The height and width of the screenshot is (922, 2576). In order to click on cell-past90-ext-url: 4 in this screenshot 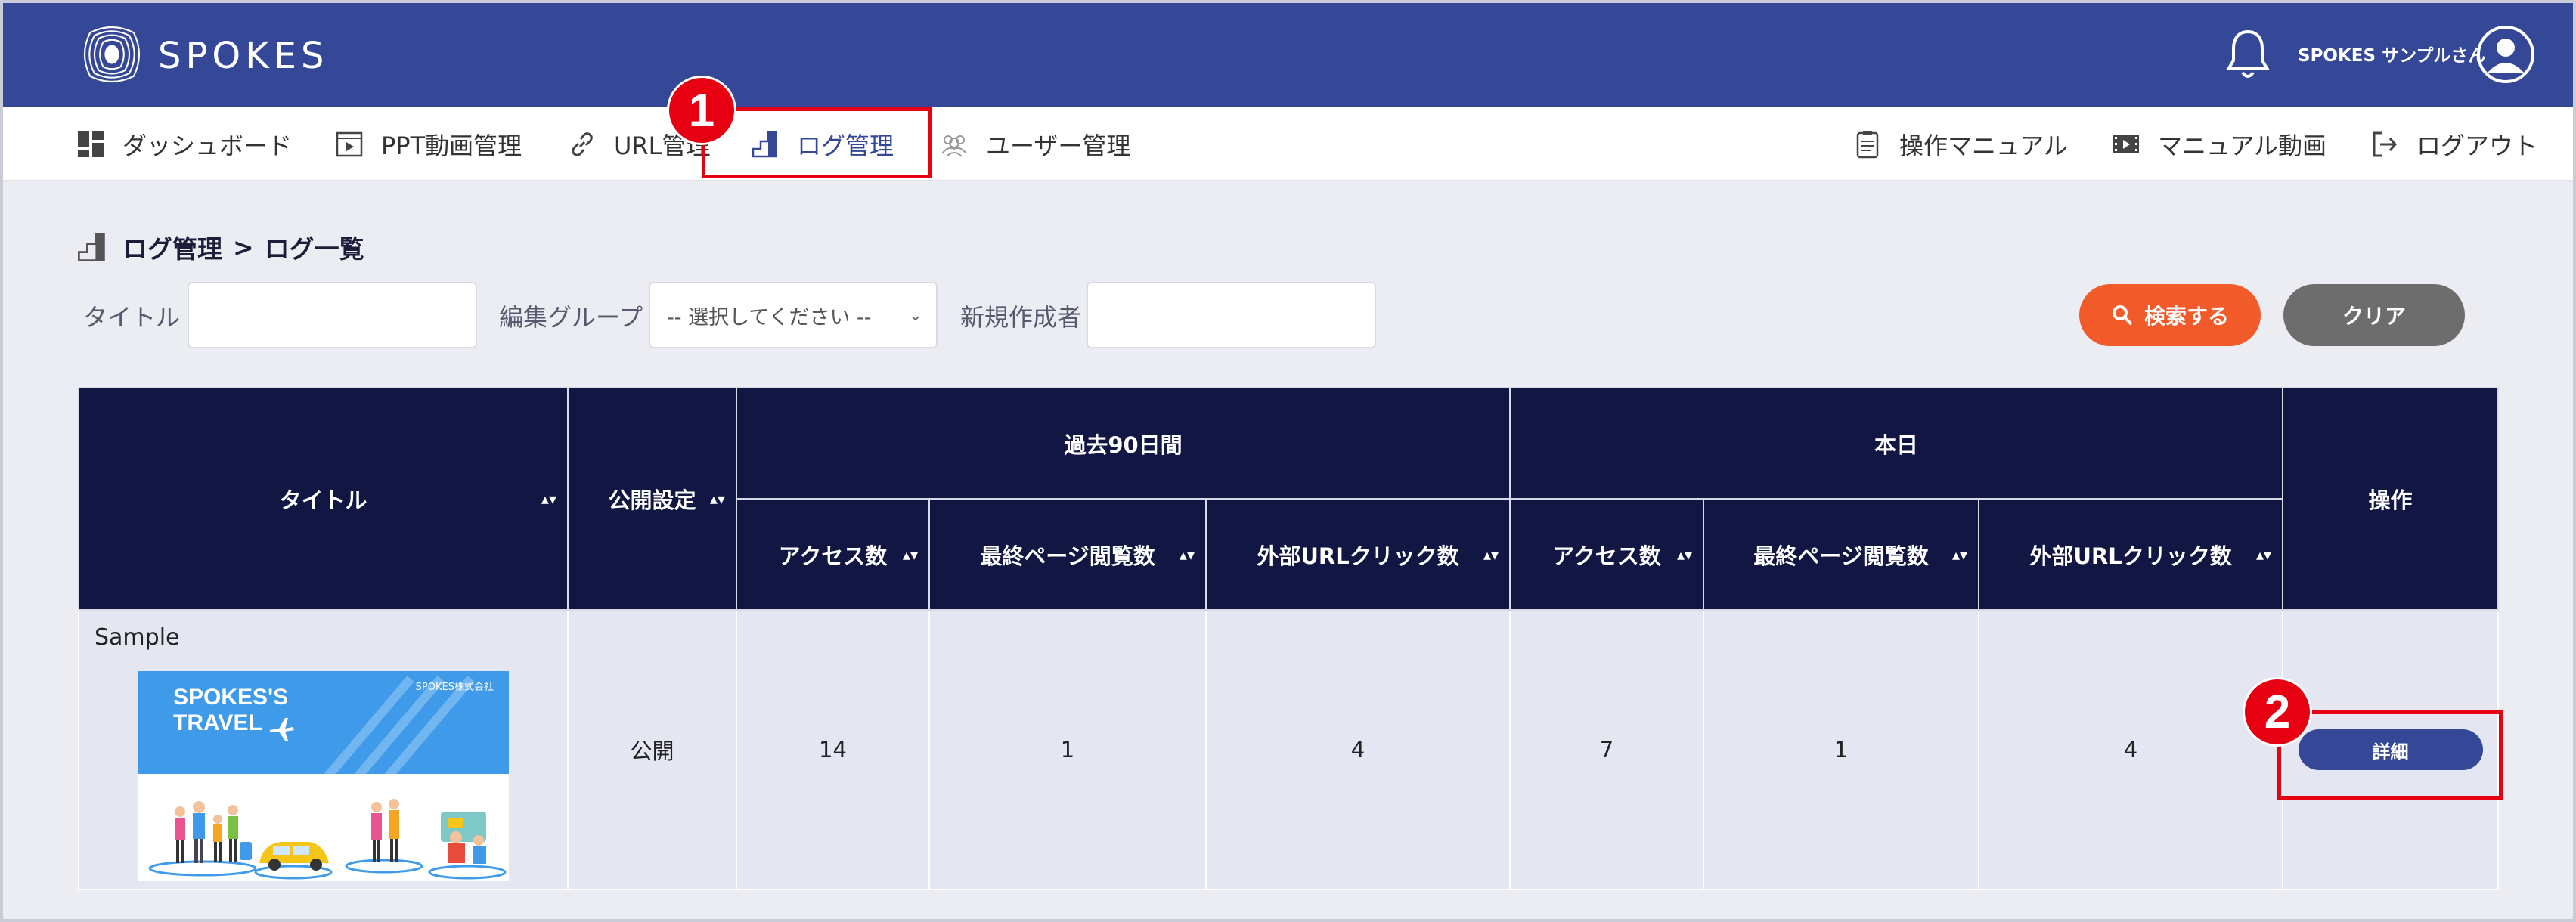, I will do `click(1358, 750)`.